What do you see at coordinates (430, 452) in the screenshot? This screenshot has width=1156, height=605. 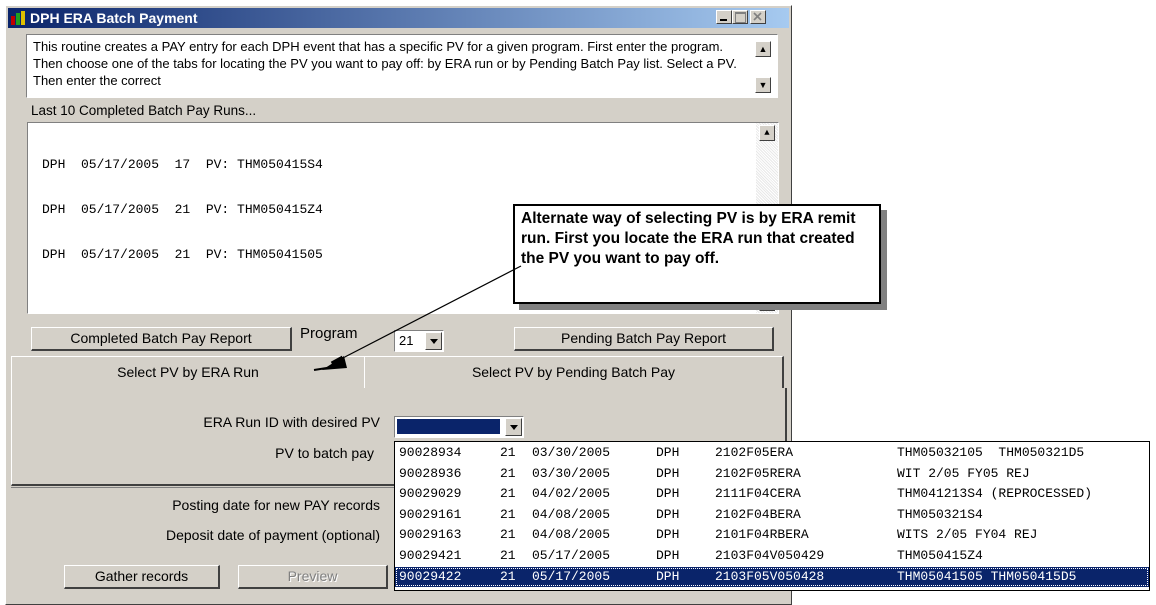 I see `option-id: 90028934` at bounding box center [430, 452].